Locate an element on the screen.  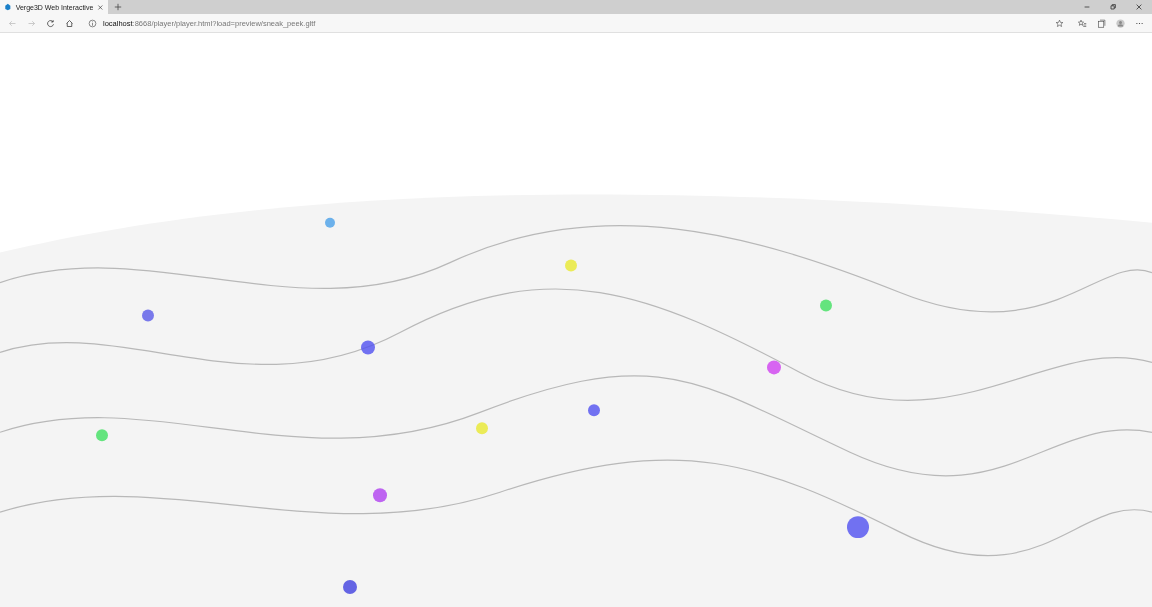
plus-icon is located at coordinates (118, 7).